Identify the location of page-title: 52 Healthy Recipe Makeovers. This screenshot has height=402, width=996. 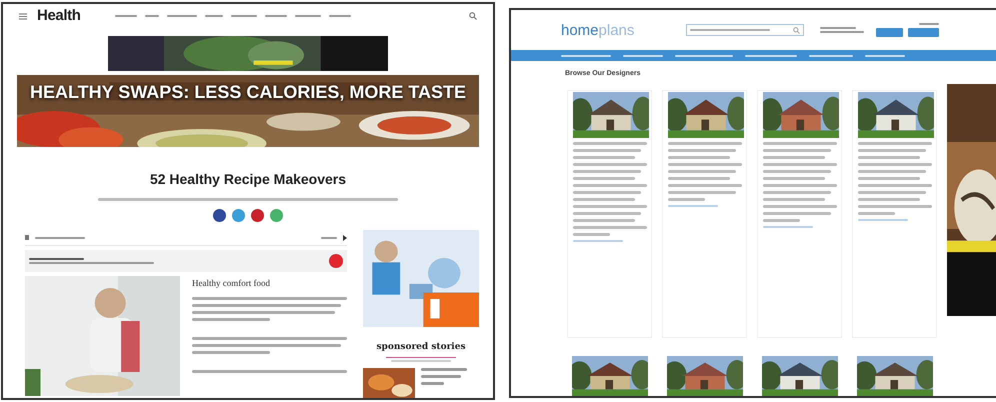
(248, 179).